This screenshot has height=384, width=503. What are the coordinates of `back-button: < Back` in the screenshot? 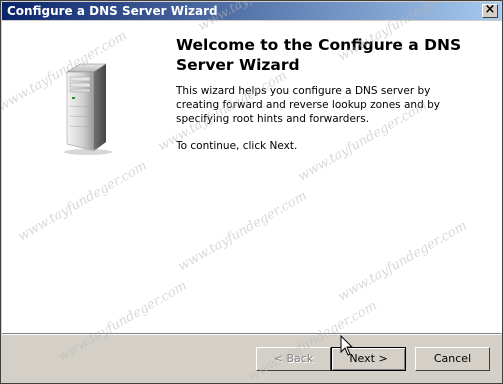 It's located at (293, 359).